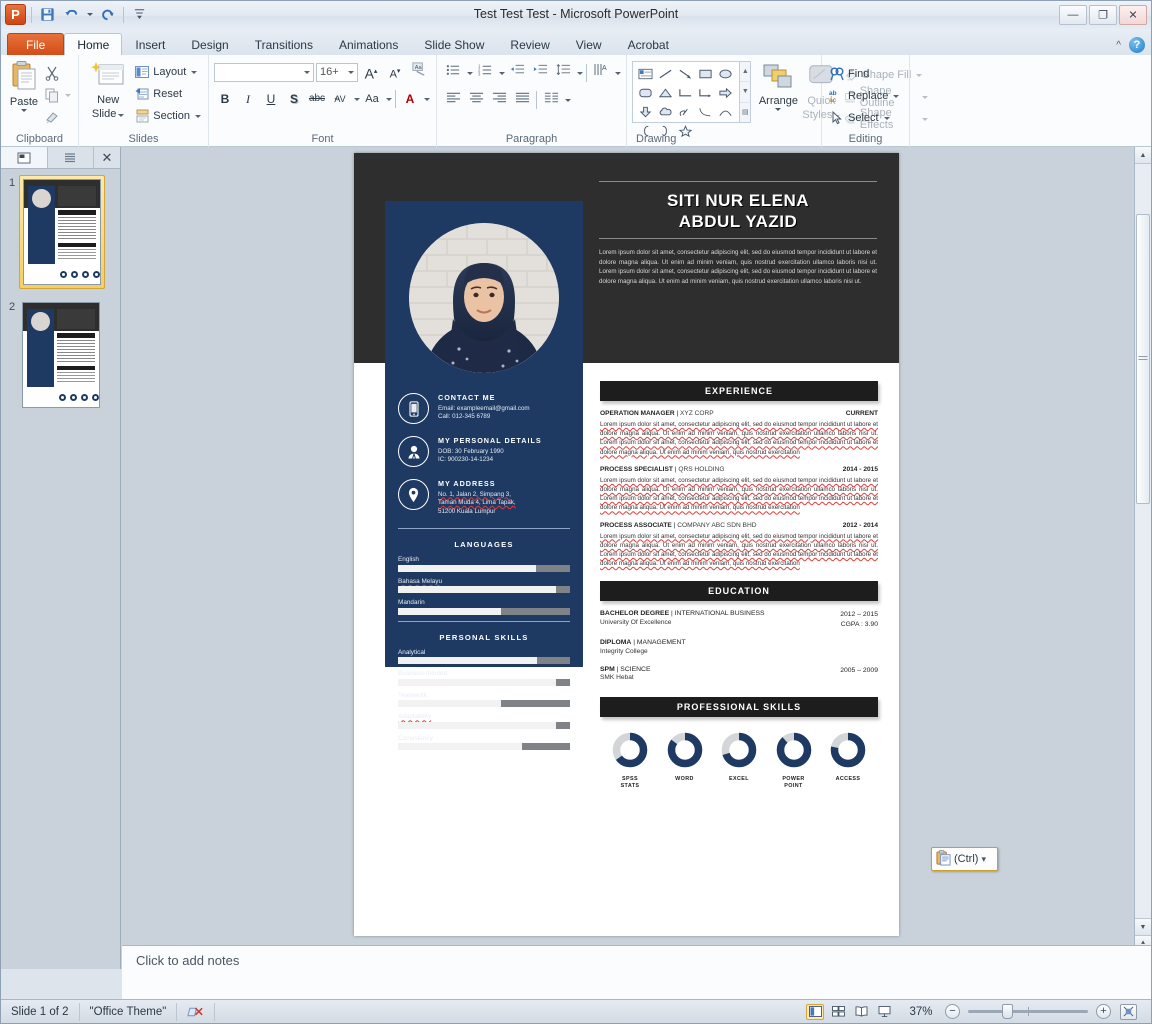 The width and height of the screenshot is (1152, 1024). What do you see at coordinates (57, 95) in the screenshot?
I see `copy-button` at bounding box center [57, 95].